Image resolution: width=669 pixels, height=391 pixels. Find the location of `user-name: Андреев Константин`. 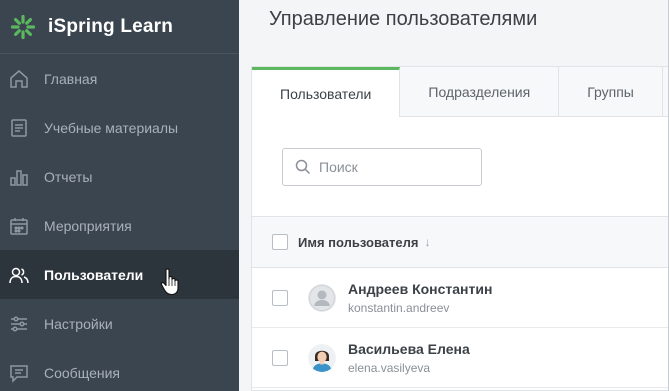

user-name: Андреев Константин is located at coordinates (420, 289).